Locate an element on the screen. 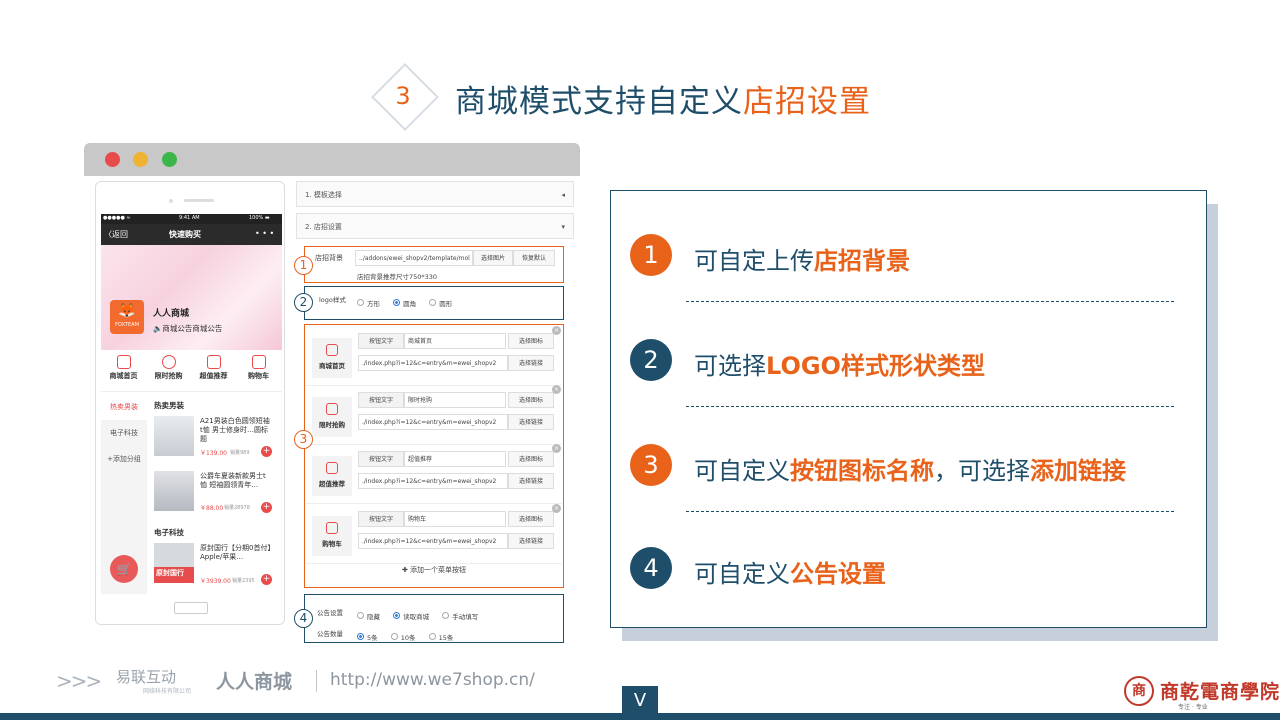 This screenshot has width=1280, height=720. btn-text-input: 限时抢购 is located at coordinates (455, 400).